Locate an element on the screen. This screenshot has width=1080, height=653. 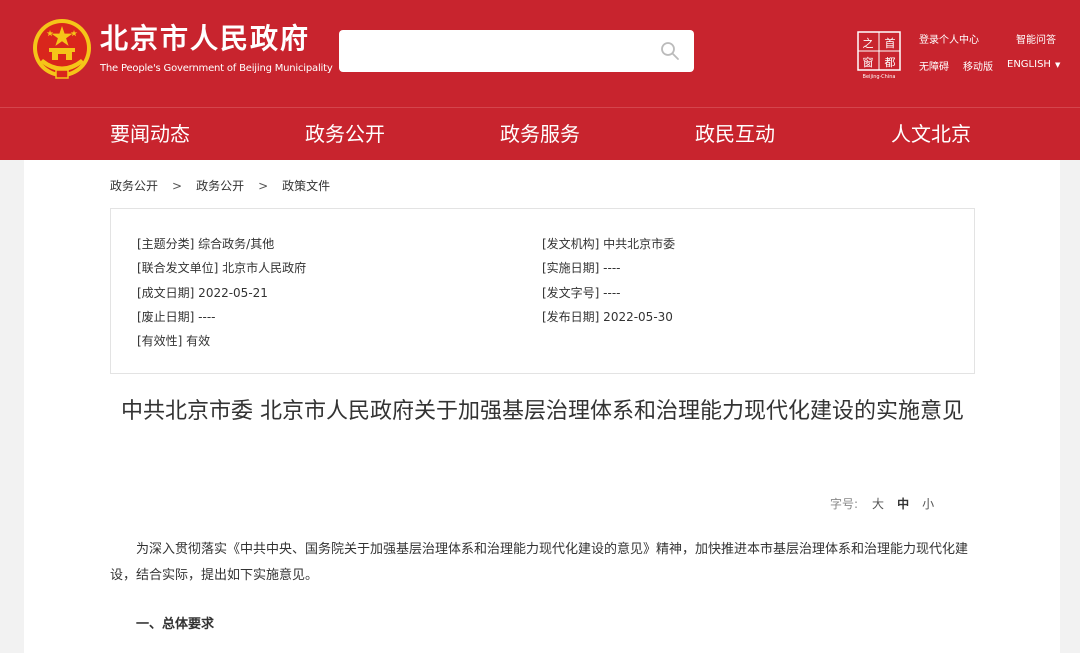
capital-logo-char-3: 窗 is located at coordinates (868, 62).